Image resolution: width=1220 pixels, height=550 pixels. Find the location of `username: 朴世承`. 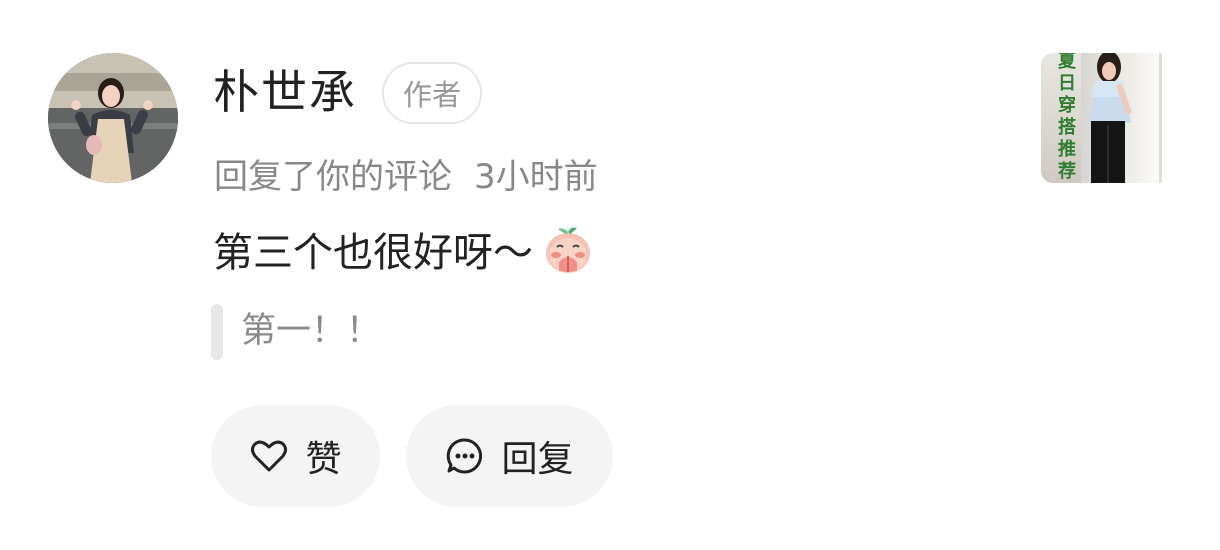

username: 朴世承 is located at coordinates (285, 92).